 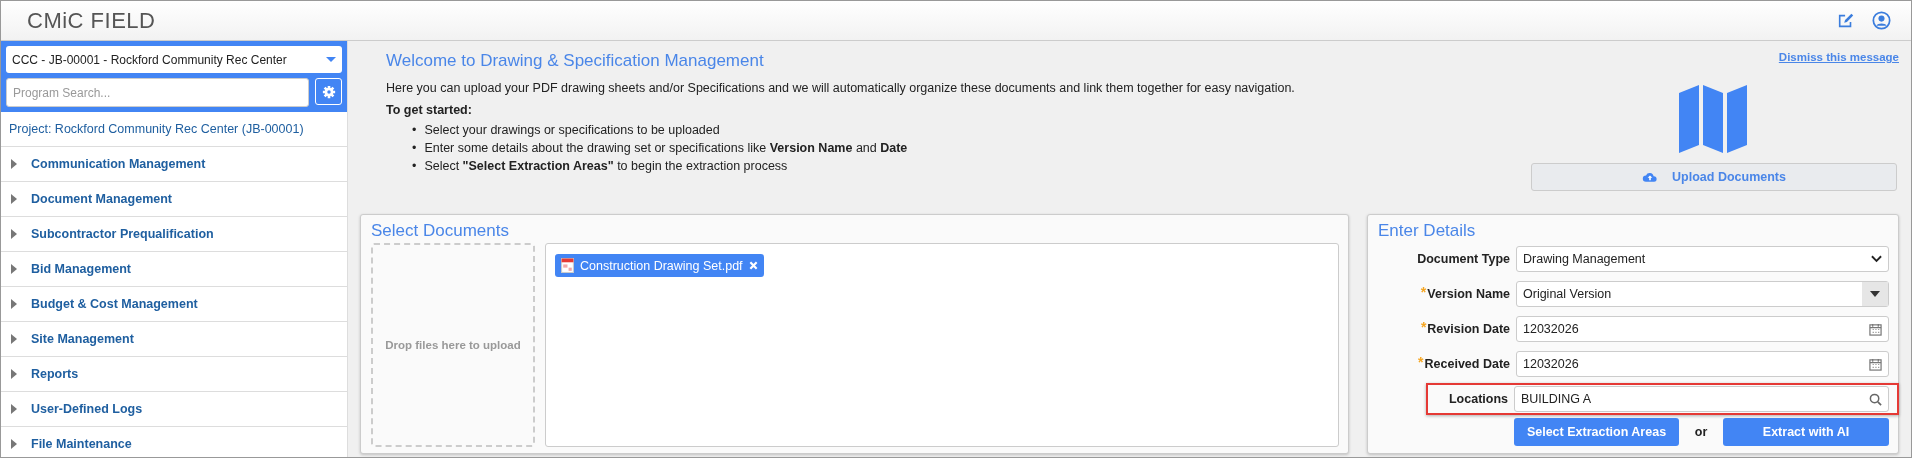 What do you see at coordinates (1701, 432) in the screenshot?
I see `or-text: or` at bounding box center [1701, 432].